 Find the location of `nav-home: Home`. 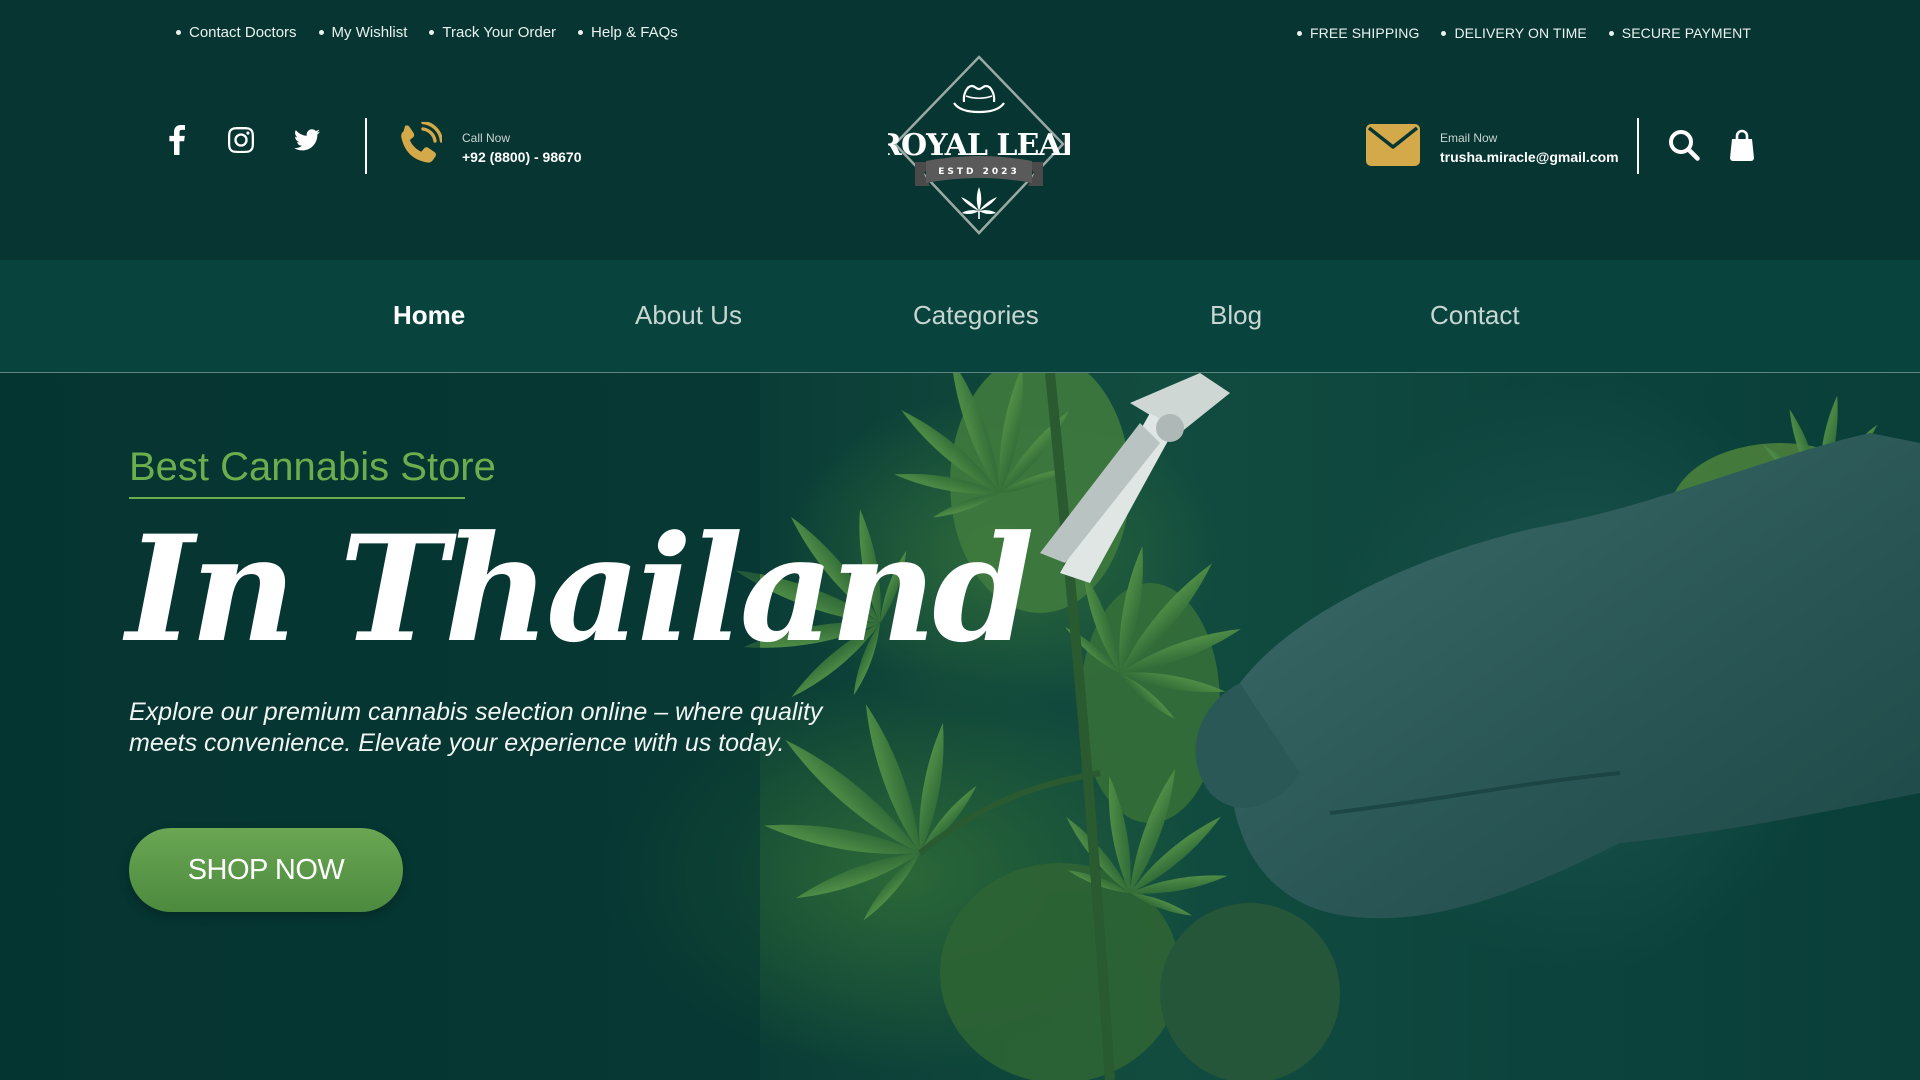

nav-home: Home is located at coordinates (429, 315).